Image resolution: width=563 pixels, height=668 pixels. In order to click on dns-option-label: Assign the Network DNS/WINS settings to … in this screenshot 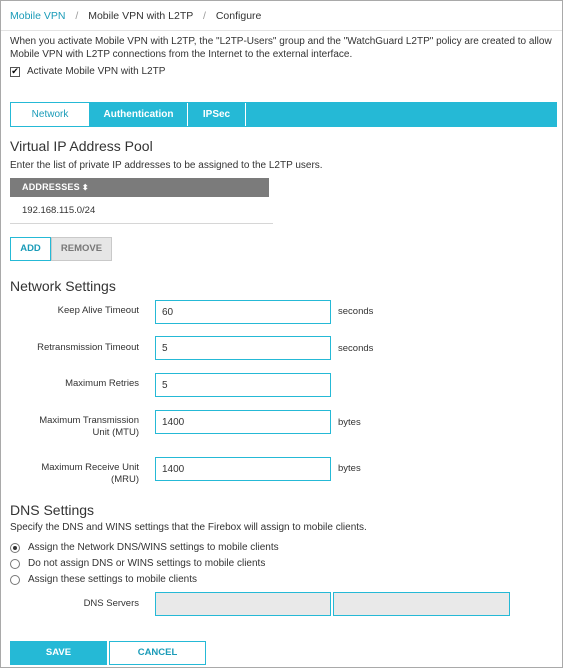, I will do `click(153, 547)`.